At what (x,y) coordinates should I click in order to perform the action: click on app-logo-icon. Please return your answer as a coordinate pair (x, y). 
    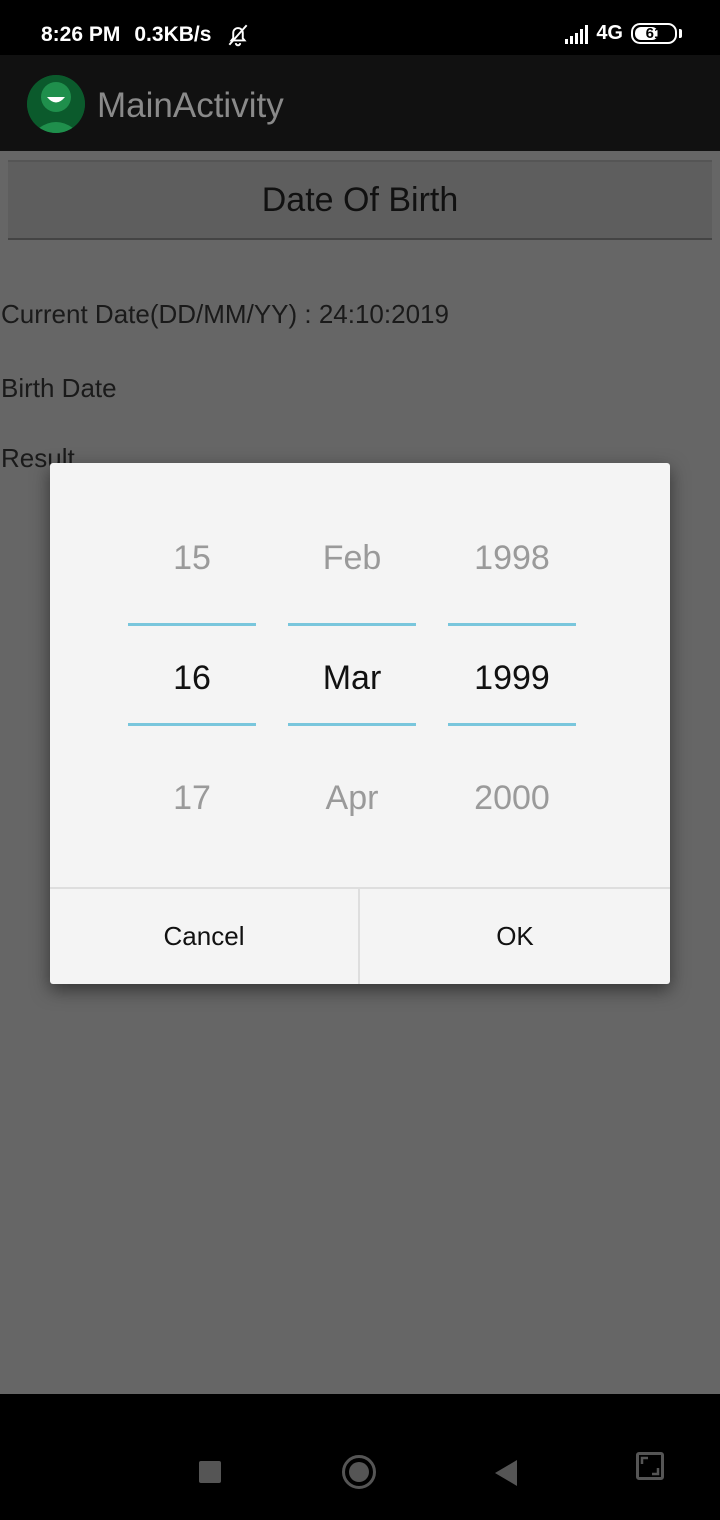
    Looking at the image, I should click on (56, 104).